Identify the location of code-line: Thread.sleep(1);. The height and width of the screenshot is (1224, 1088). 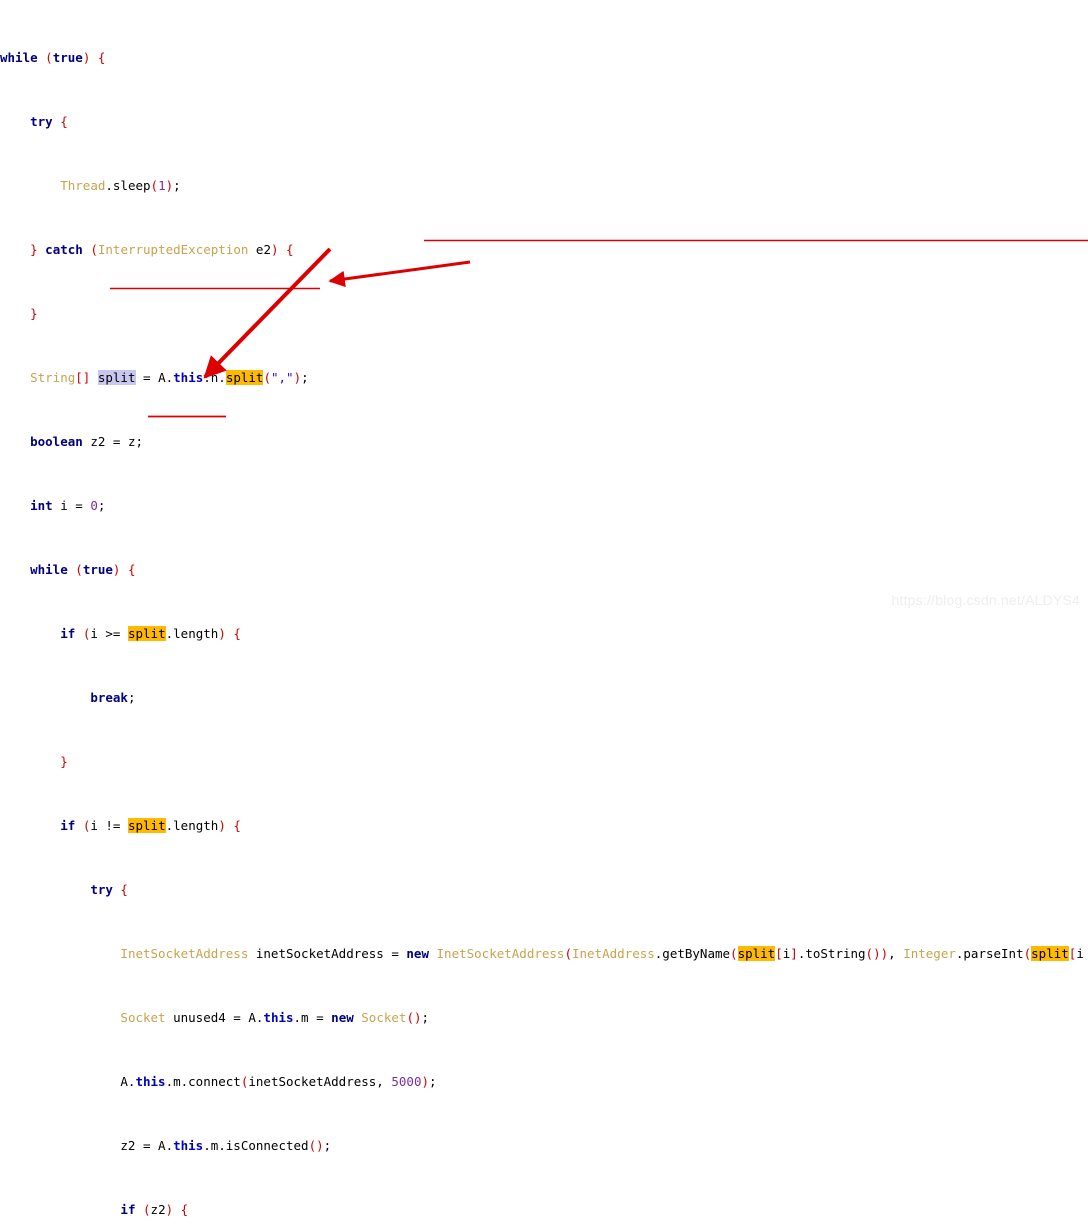
(120, 185).